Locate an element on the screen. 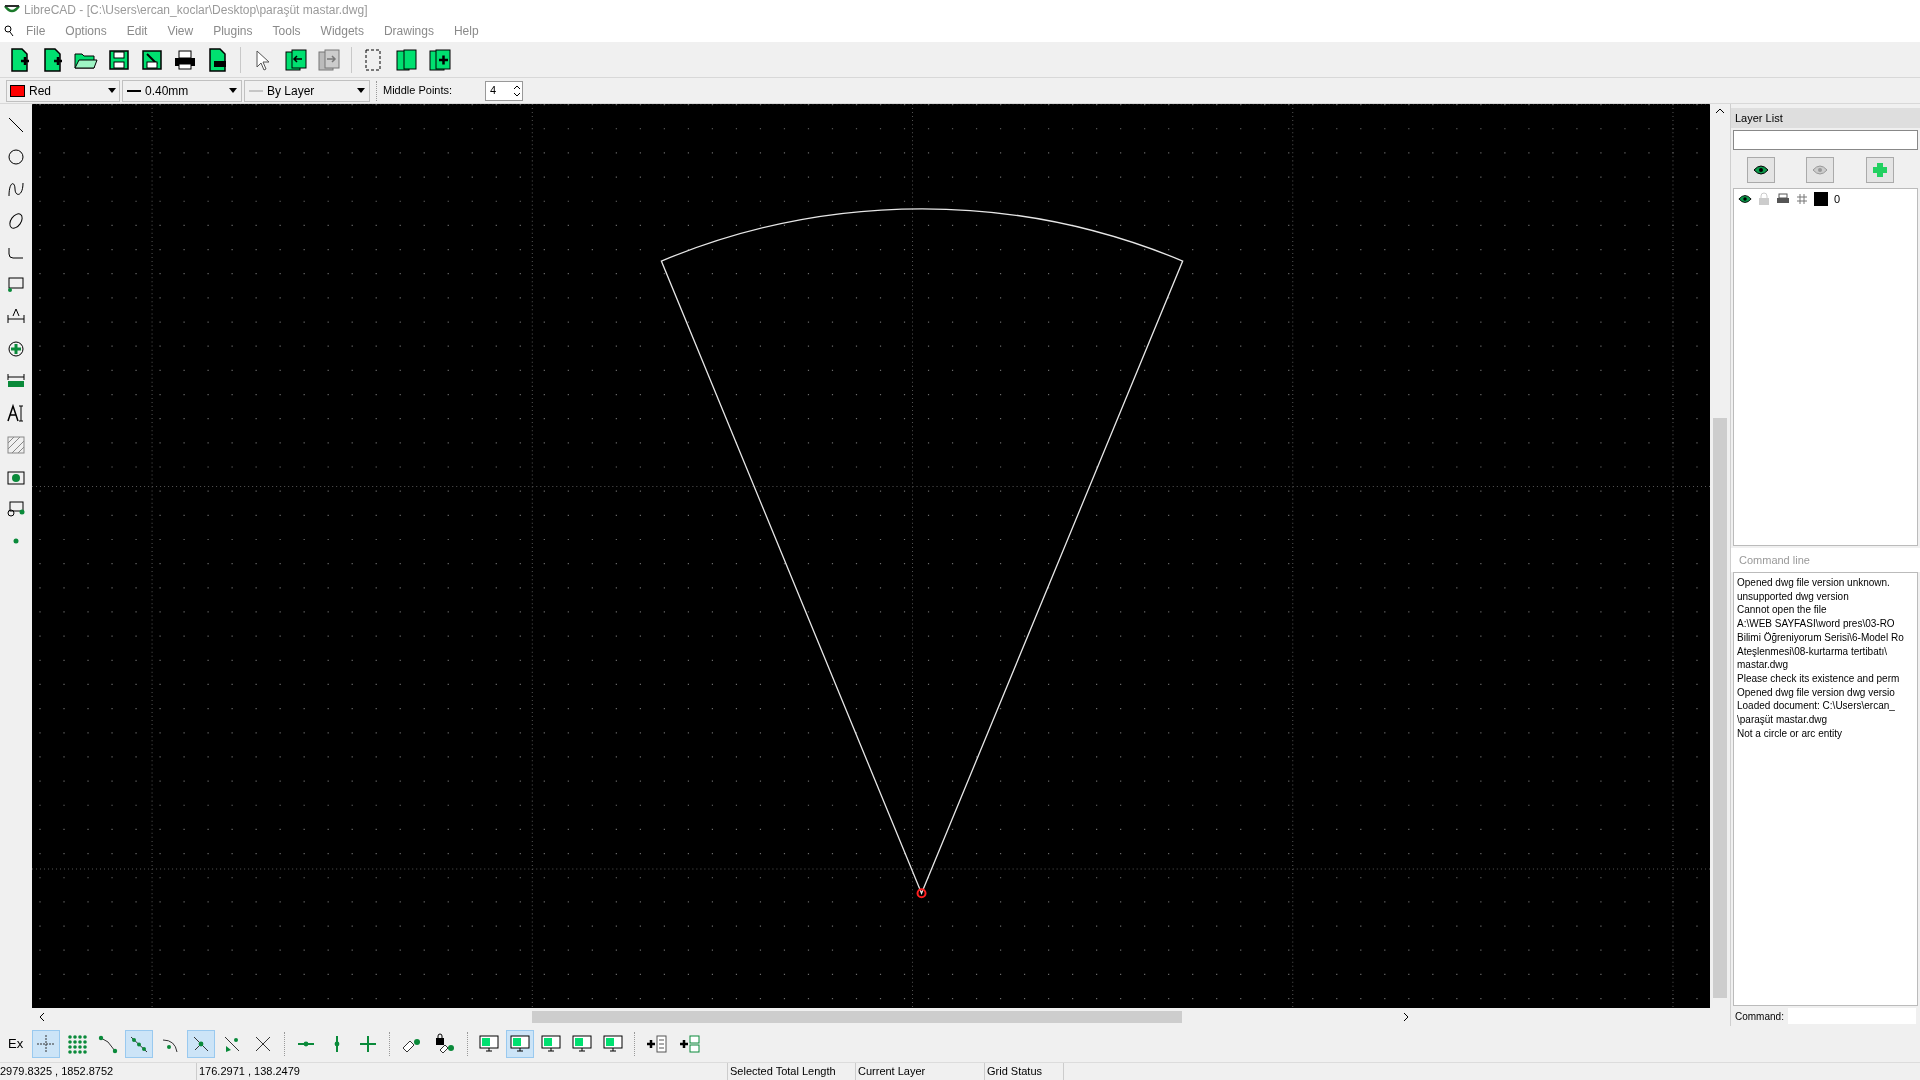 Image resolution: width=1920 pixels, height=1080 pixels. layer-name: 0 is located at coordinates (1837, 199).